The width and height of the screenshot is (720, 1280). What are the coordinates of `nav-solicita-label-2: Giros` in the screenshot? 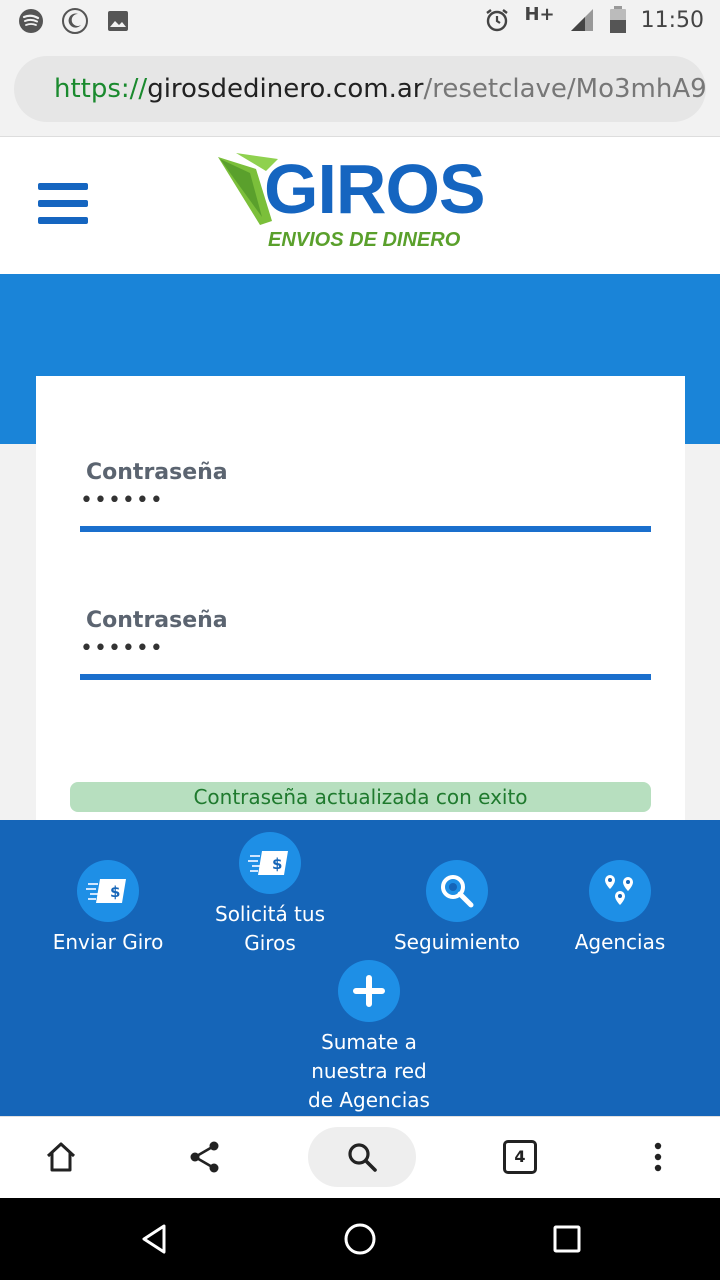 It's located at (270, 943).